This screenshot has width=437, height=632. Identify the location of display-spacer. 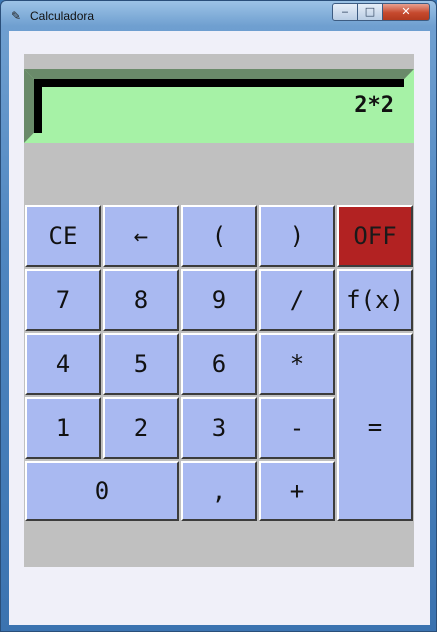
(219, 173).